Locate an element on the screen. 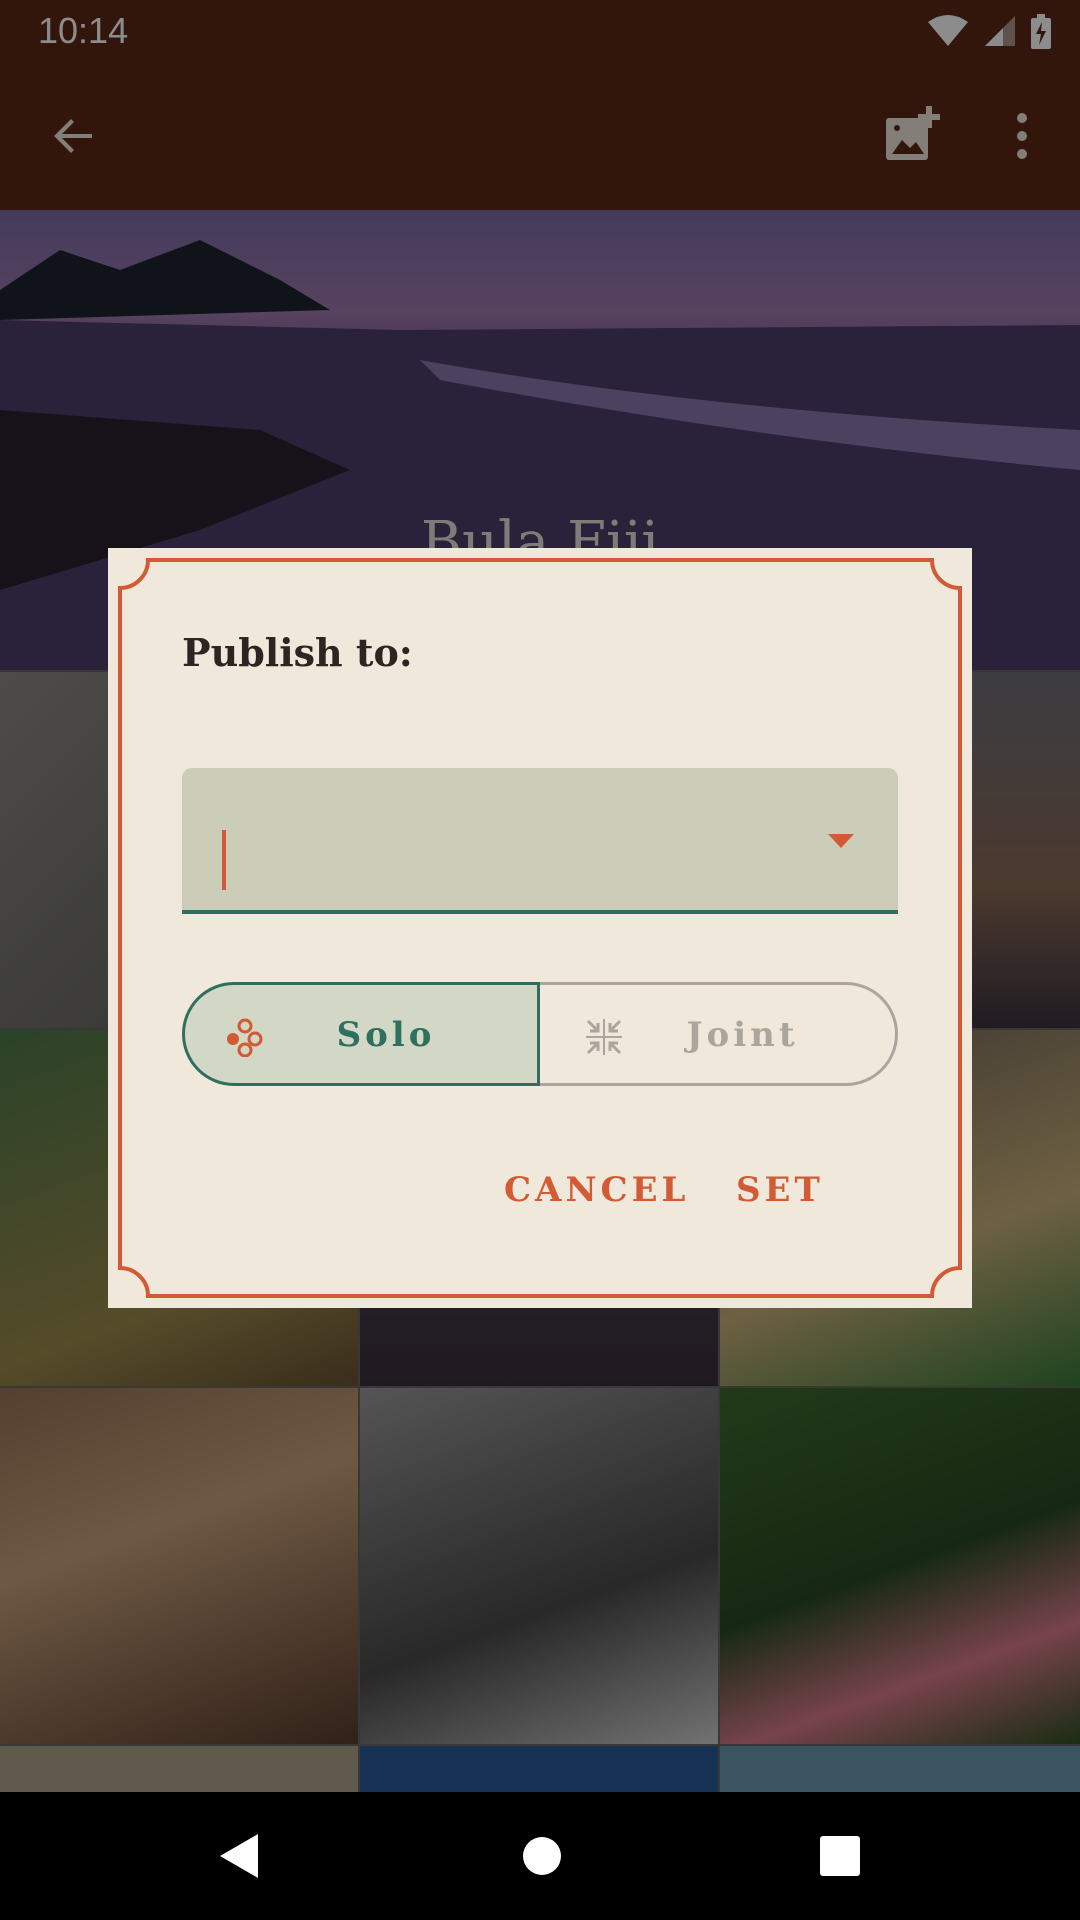  joint-toggle-button: Joint is located at coordinates (719, 1034).